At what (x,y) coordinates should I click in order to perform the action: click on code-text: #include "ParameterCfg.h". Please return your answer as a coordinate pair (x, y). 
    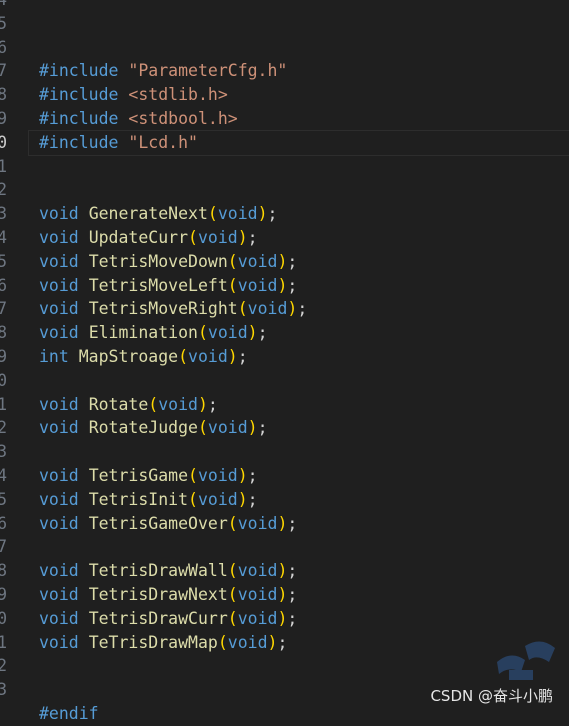
    Looking at the image, I should click on (163, 71).